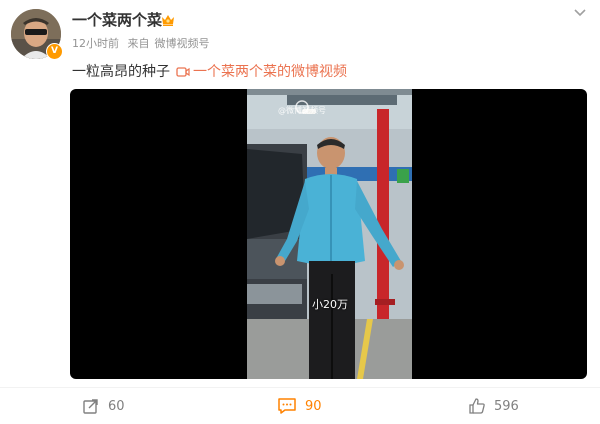 The height and width of the screenshot is (424, 600). Describe the element at coordinates (302, 110) in the screenshot. I see `video-watermark: @微博视频号` at that location.